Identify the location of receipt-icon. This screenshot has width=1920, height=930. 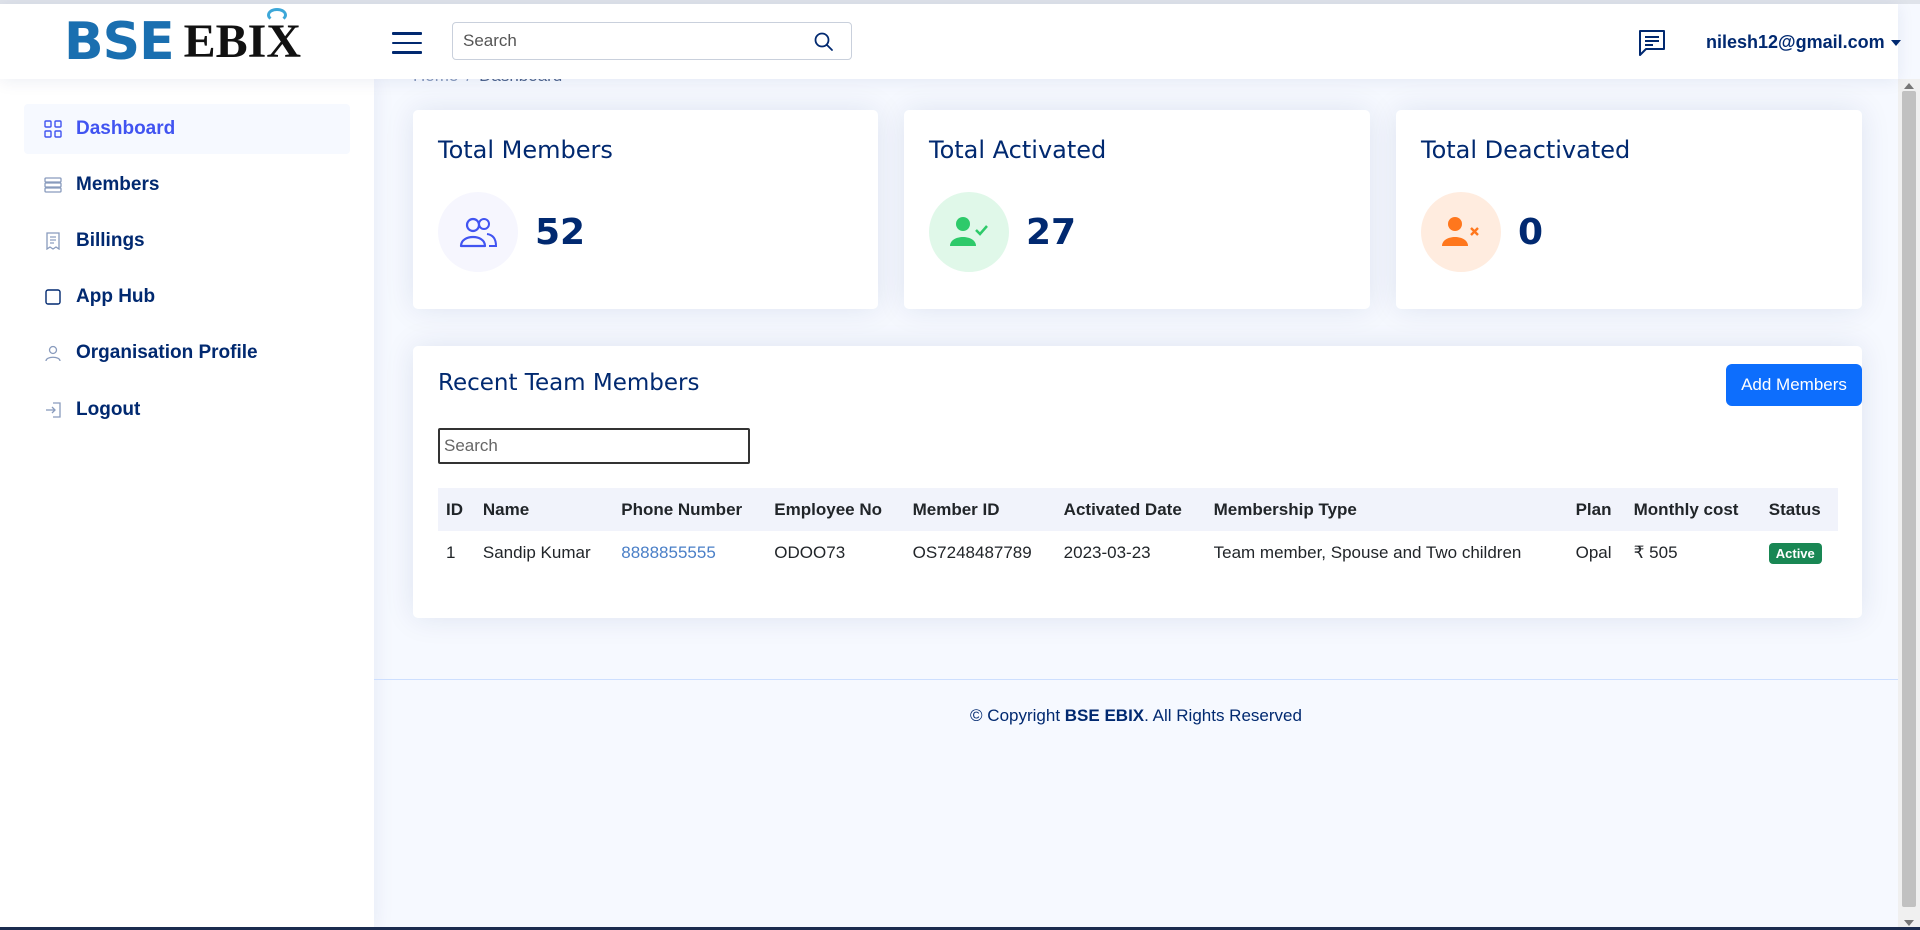
(53, 241).